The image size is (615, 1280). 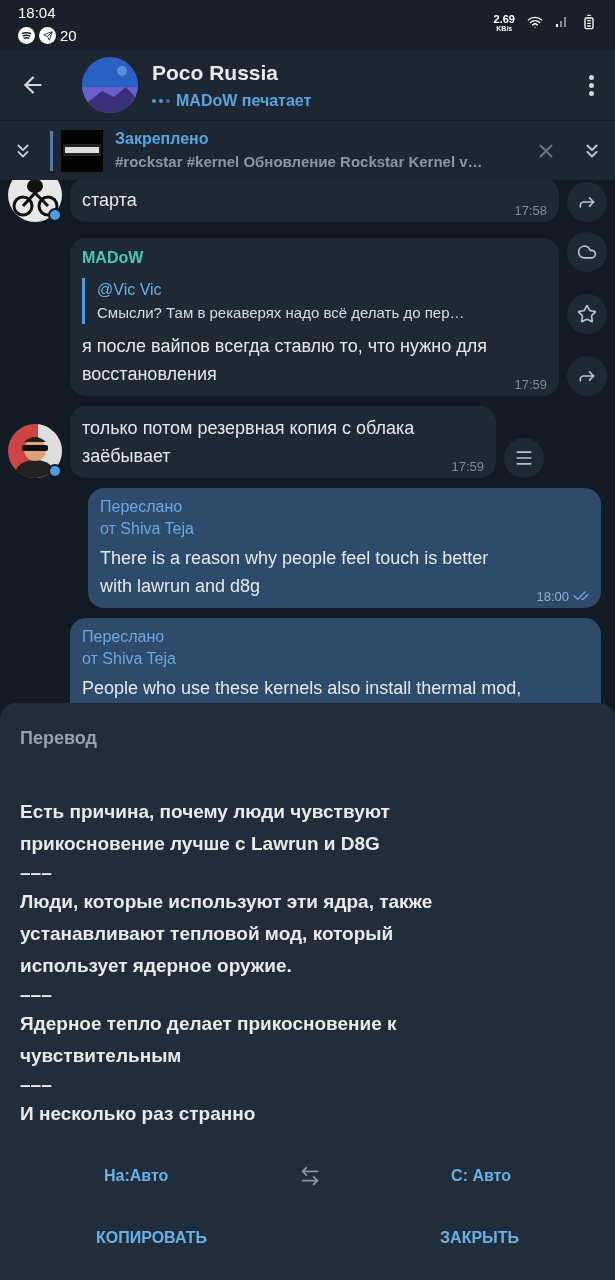 I want to click on menu-icon, so click(x=524, y=458).